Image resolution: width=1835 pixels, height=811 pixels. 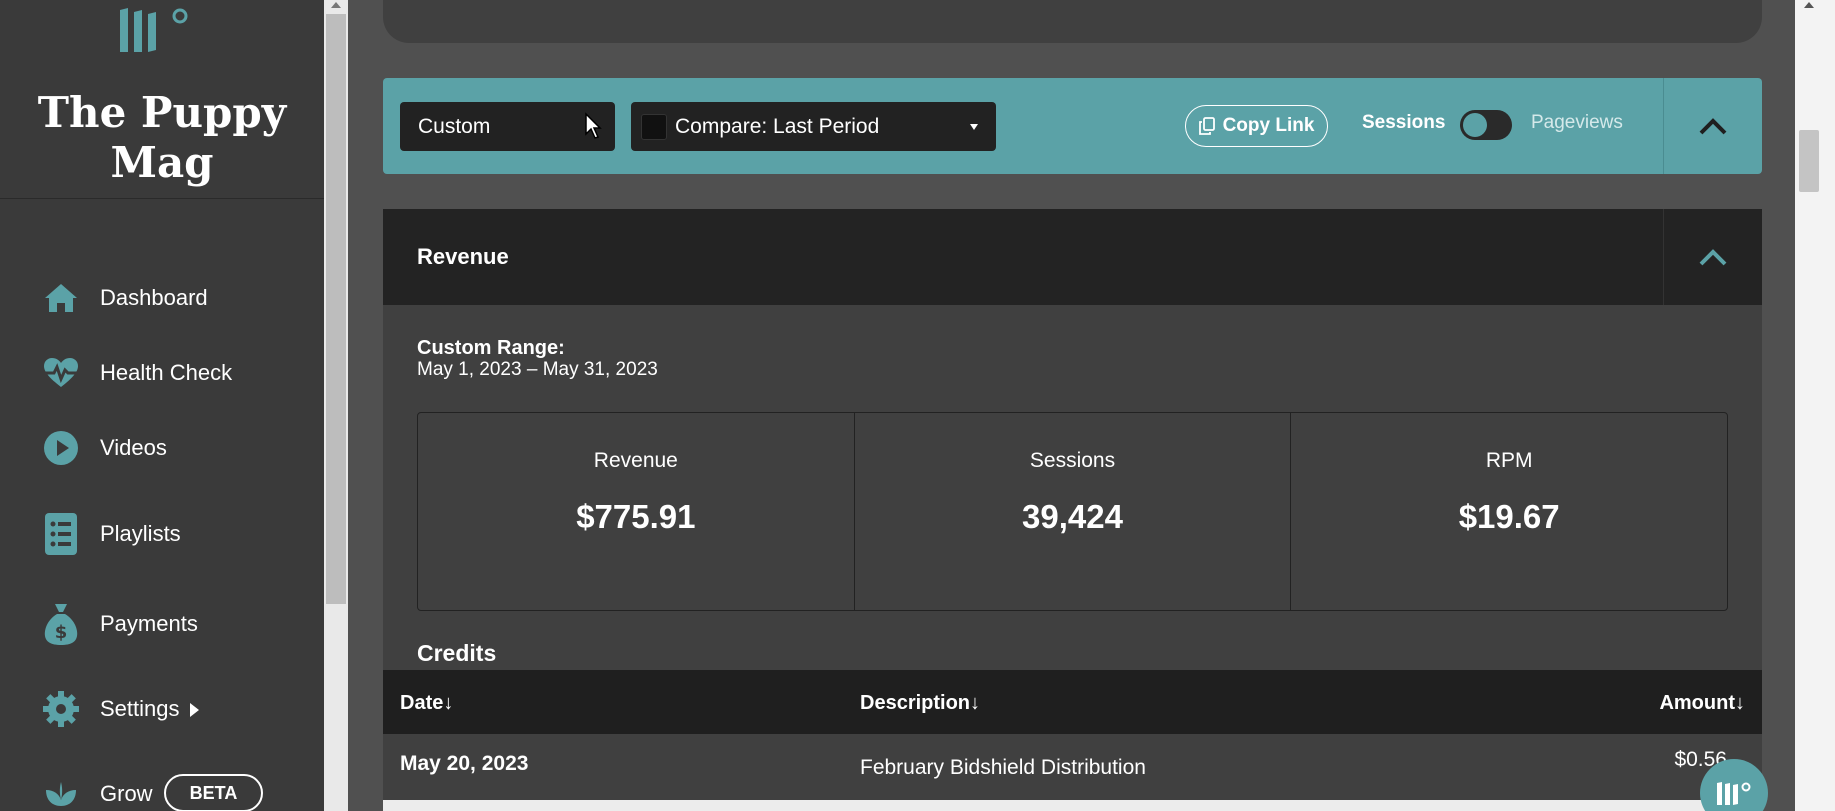 What do you see at coordinates (1072, 257) in the screenshot?
I see `revenue-panel-header: Revenue` at bounding box center [1072, 257].